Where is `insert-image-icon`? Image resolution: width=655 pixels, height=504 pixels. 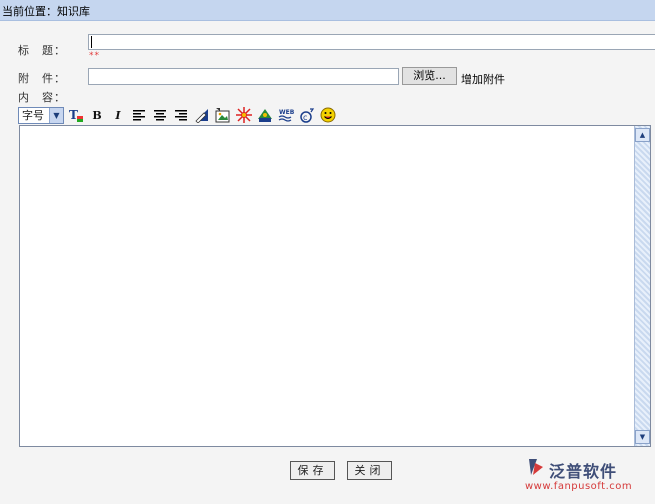
insert-image-icon is located at coordinates (223, 115).